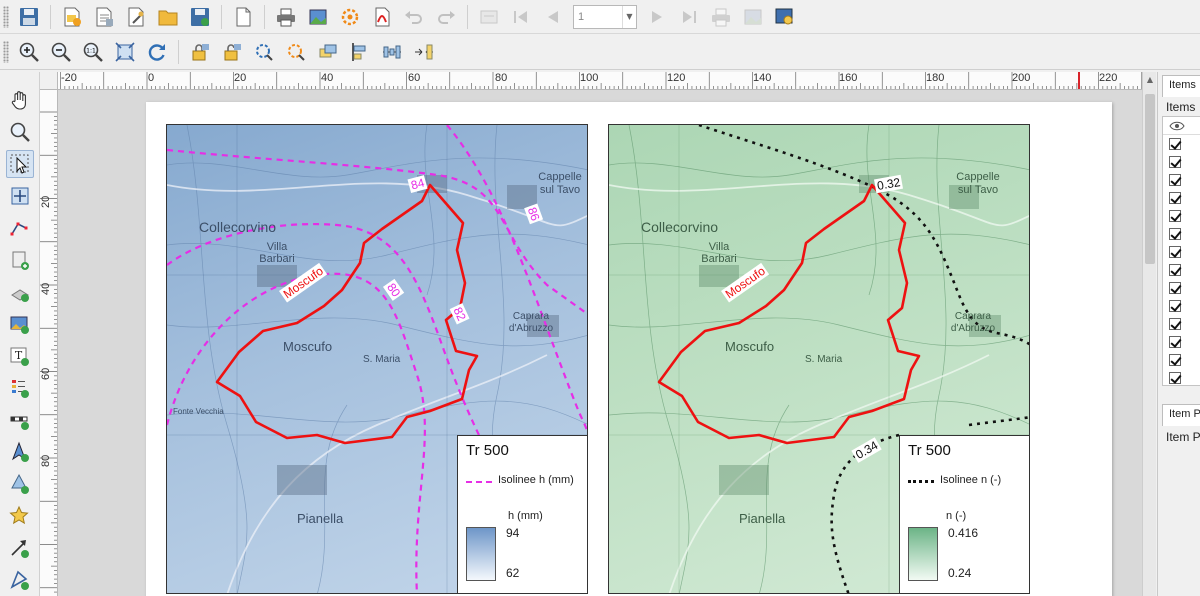 This screenshot has width=1200, height=596. I want to click on duplicate-composer-button, so click(104, 17).